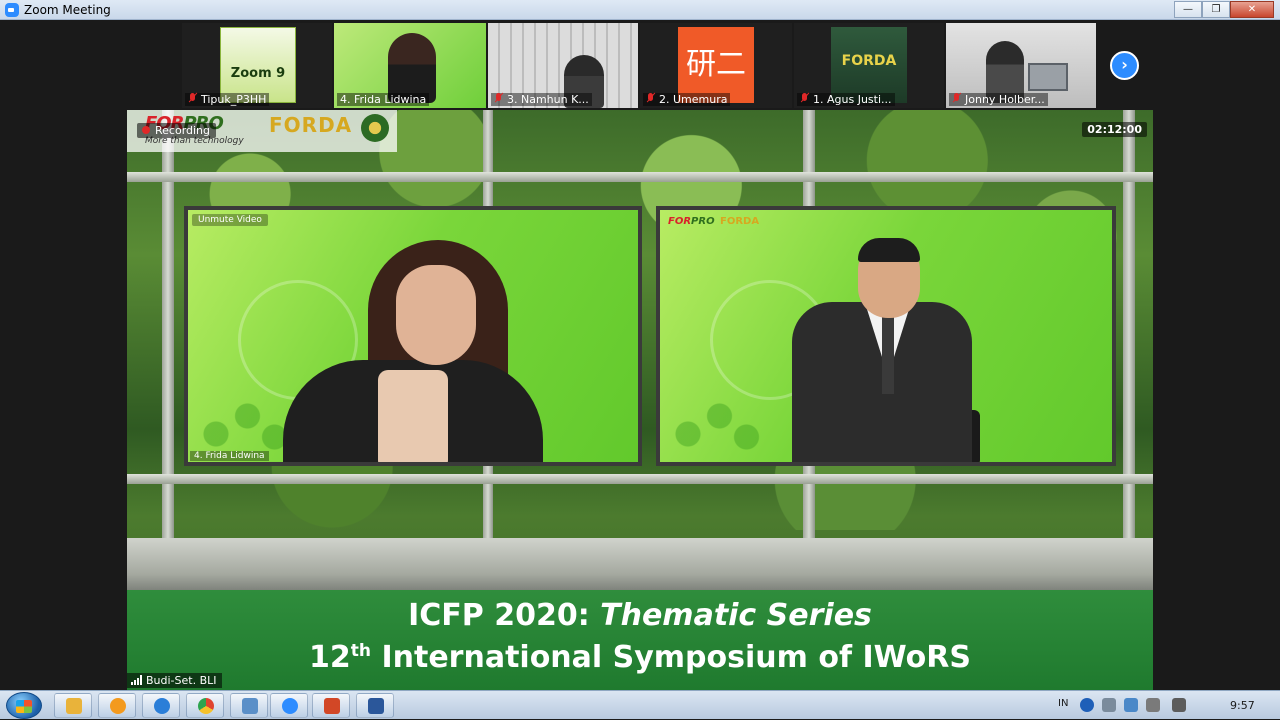 The height and width of the screenshot is (720, 1280). I want to click on action-center-flag-icon, so click(1179, 705).